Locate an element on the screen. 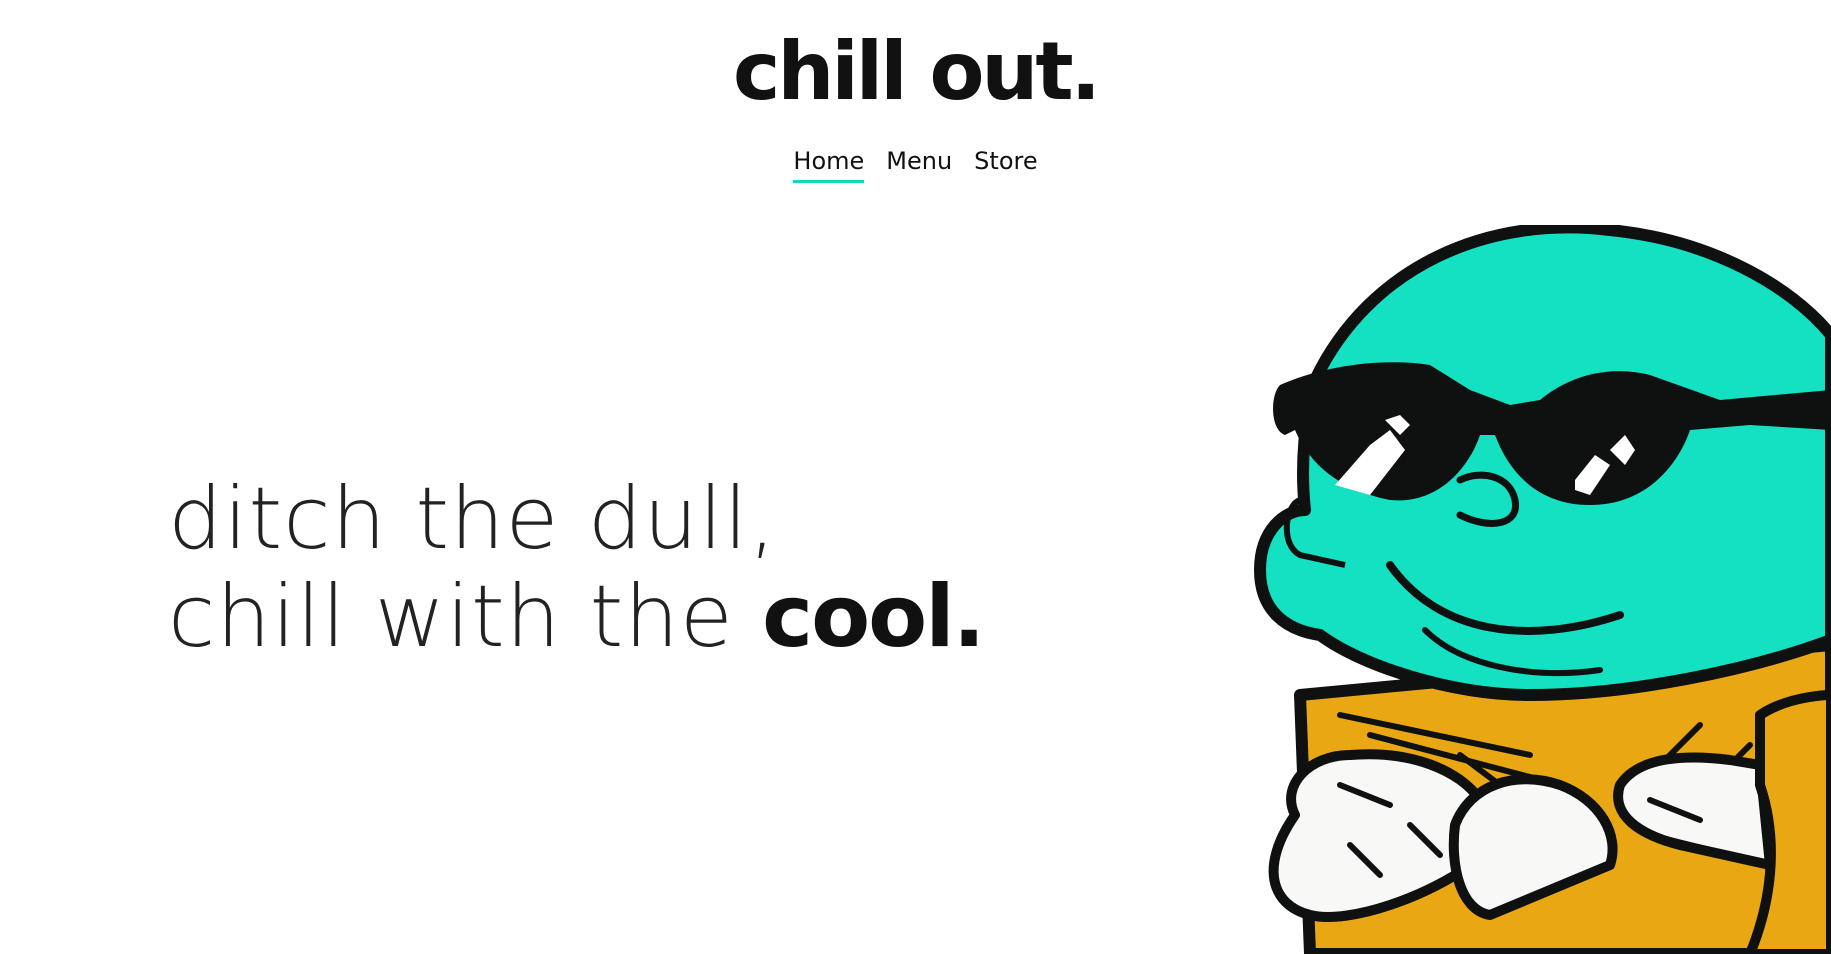 This screenshot has height=954, width=1831. tagline-line-2: chill with the cool. is located at coordinates (618, 617).